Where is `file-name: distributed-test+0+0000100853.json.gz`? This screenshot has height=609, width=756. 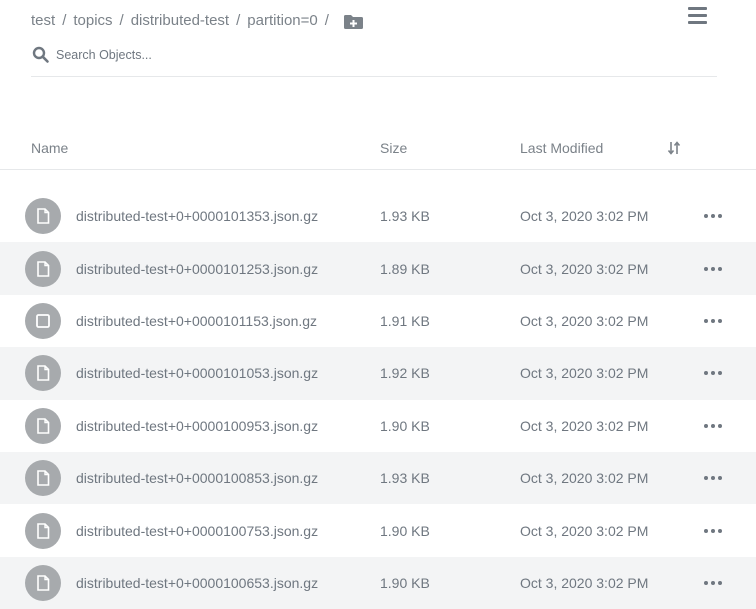 file-name: distributed-test+0+0000100853.json.gz is located at coordinates (197, 478).